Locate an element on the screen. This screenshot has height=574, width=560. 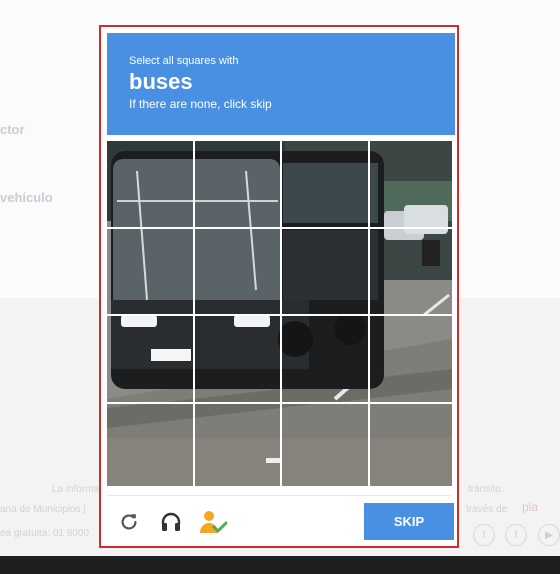
help-verify-button is located at coordinates (213, 522).